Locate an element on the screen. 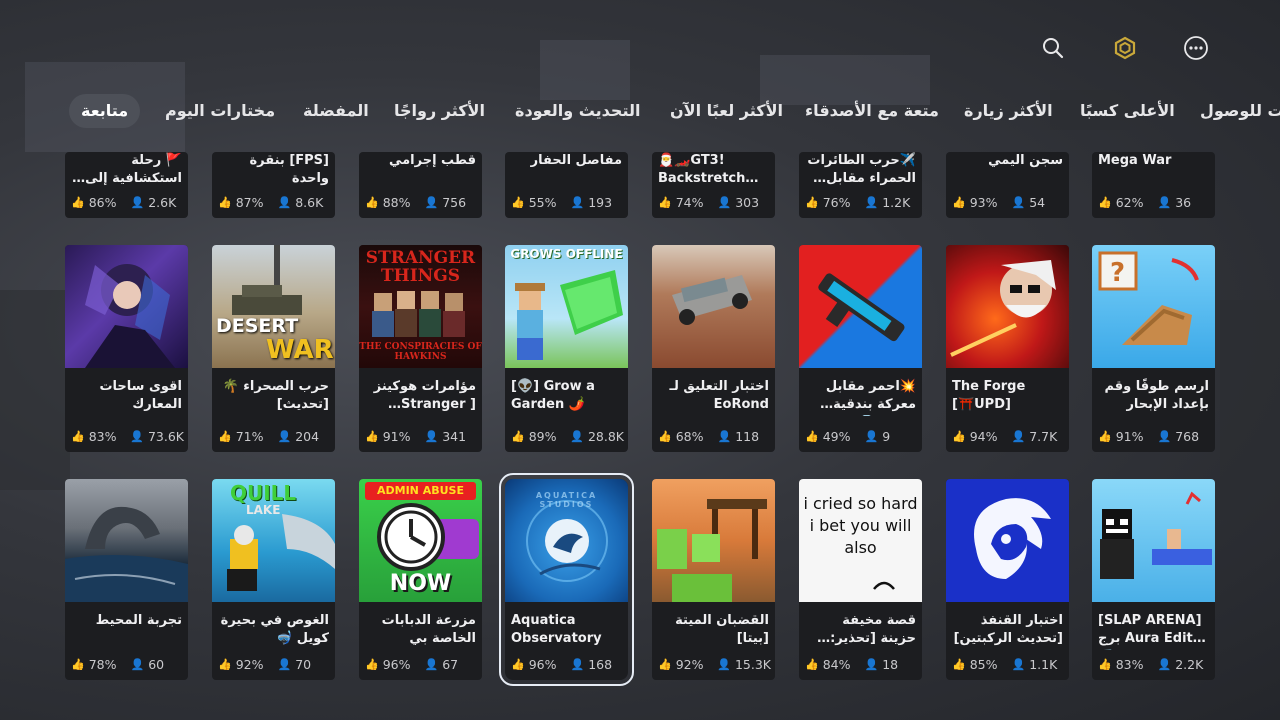  game-title: [FPS] بنقرة واحدة is located at coordinates (289, 169).